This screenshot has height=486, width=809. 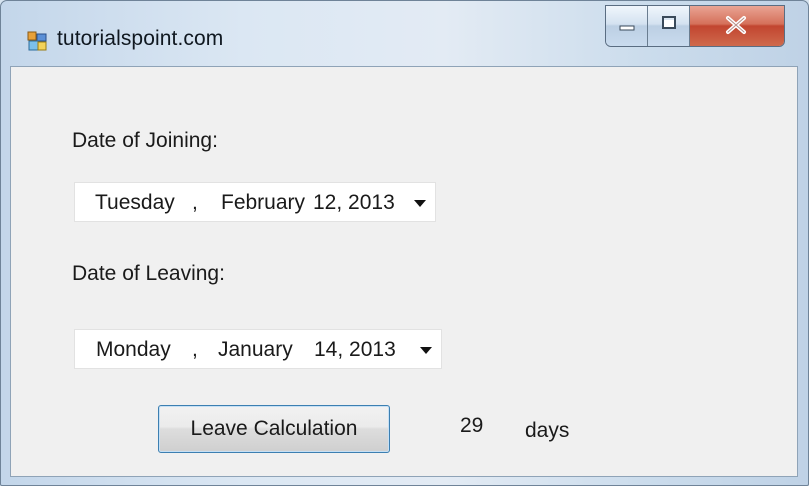 I want to click on caption-buttons, so click(x=695, y=26).